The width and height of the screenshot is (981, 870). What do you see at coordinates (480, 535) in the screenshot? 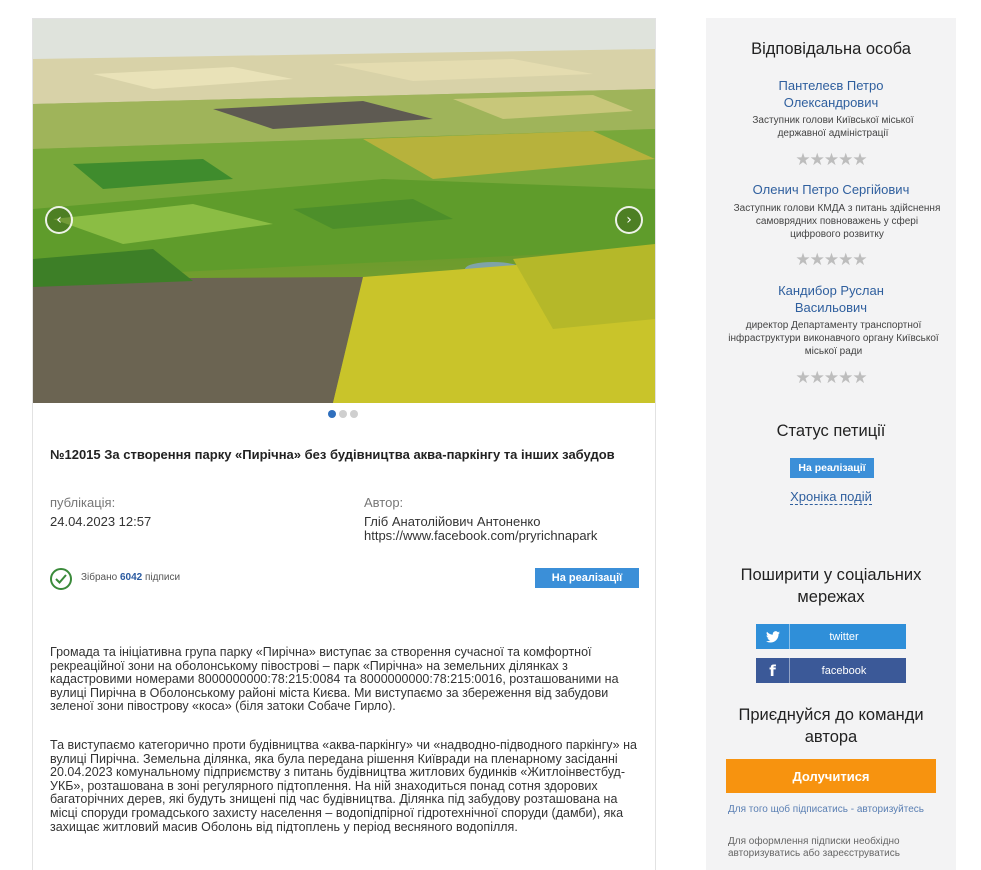
I see `author-link: https://www.facebook.com/pryrichnapark` at bounding box center [480, 535].